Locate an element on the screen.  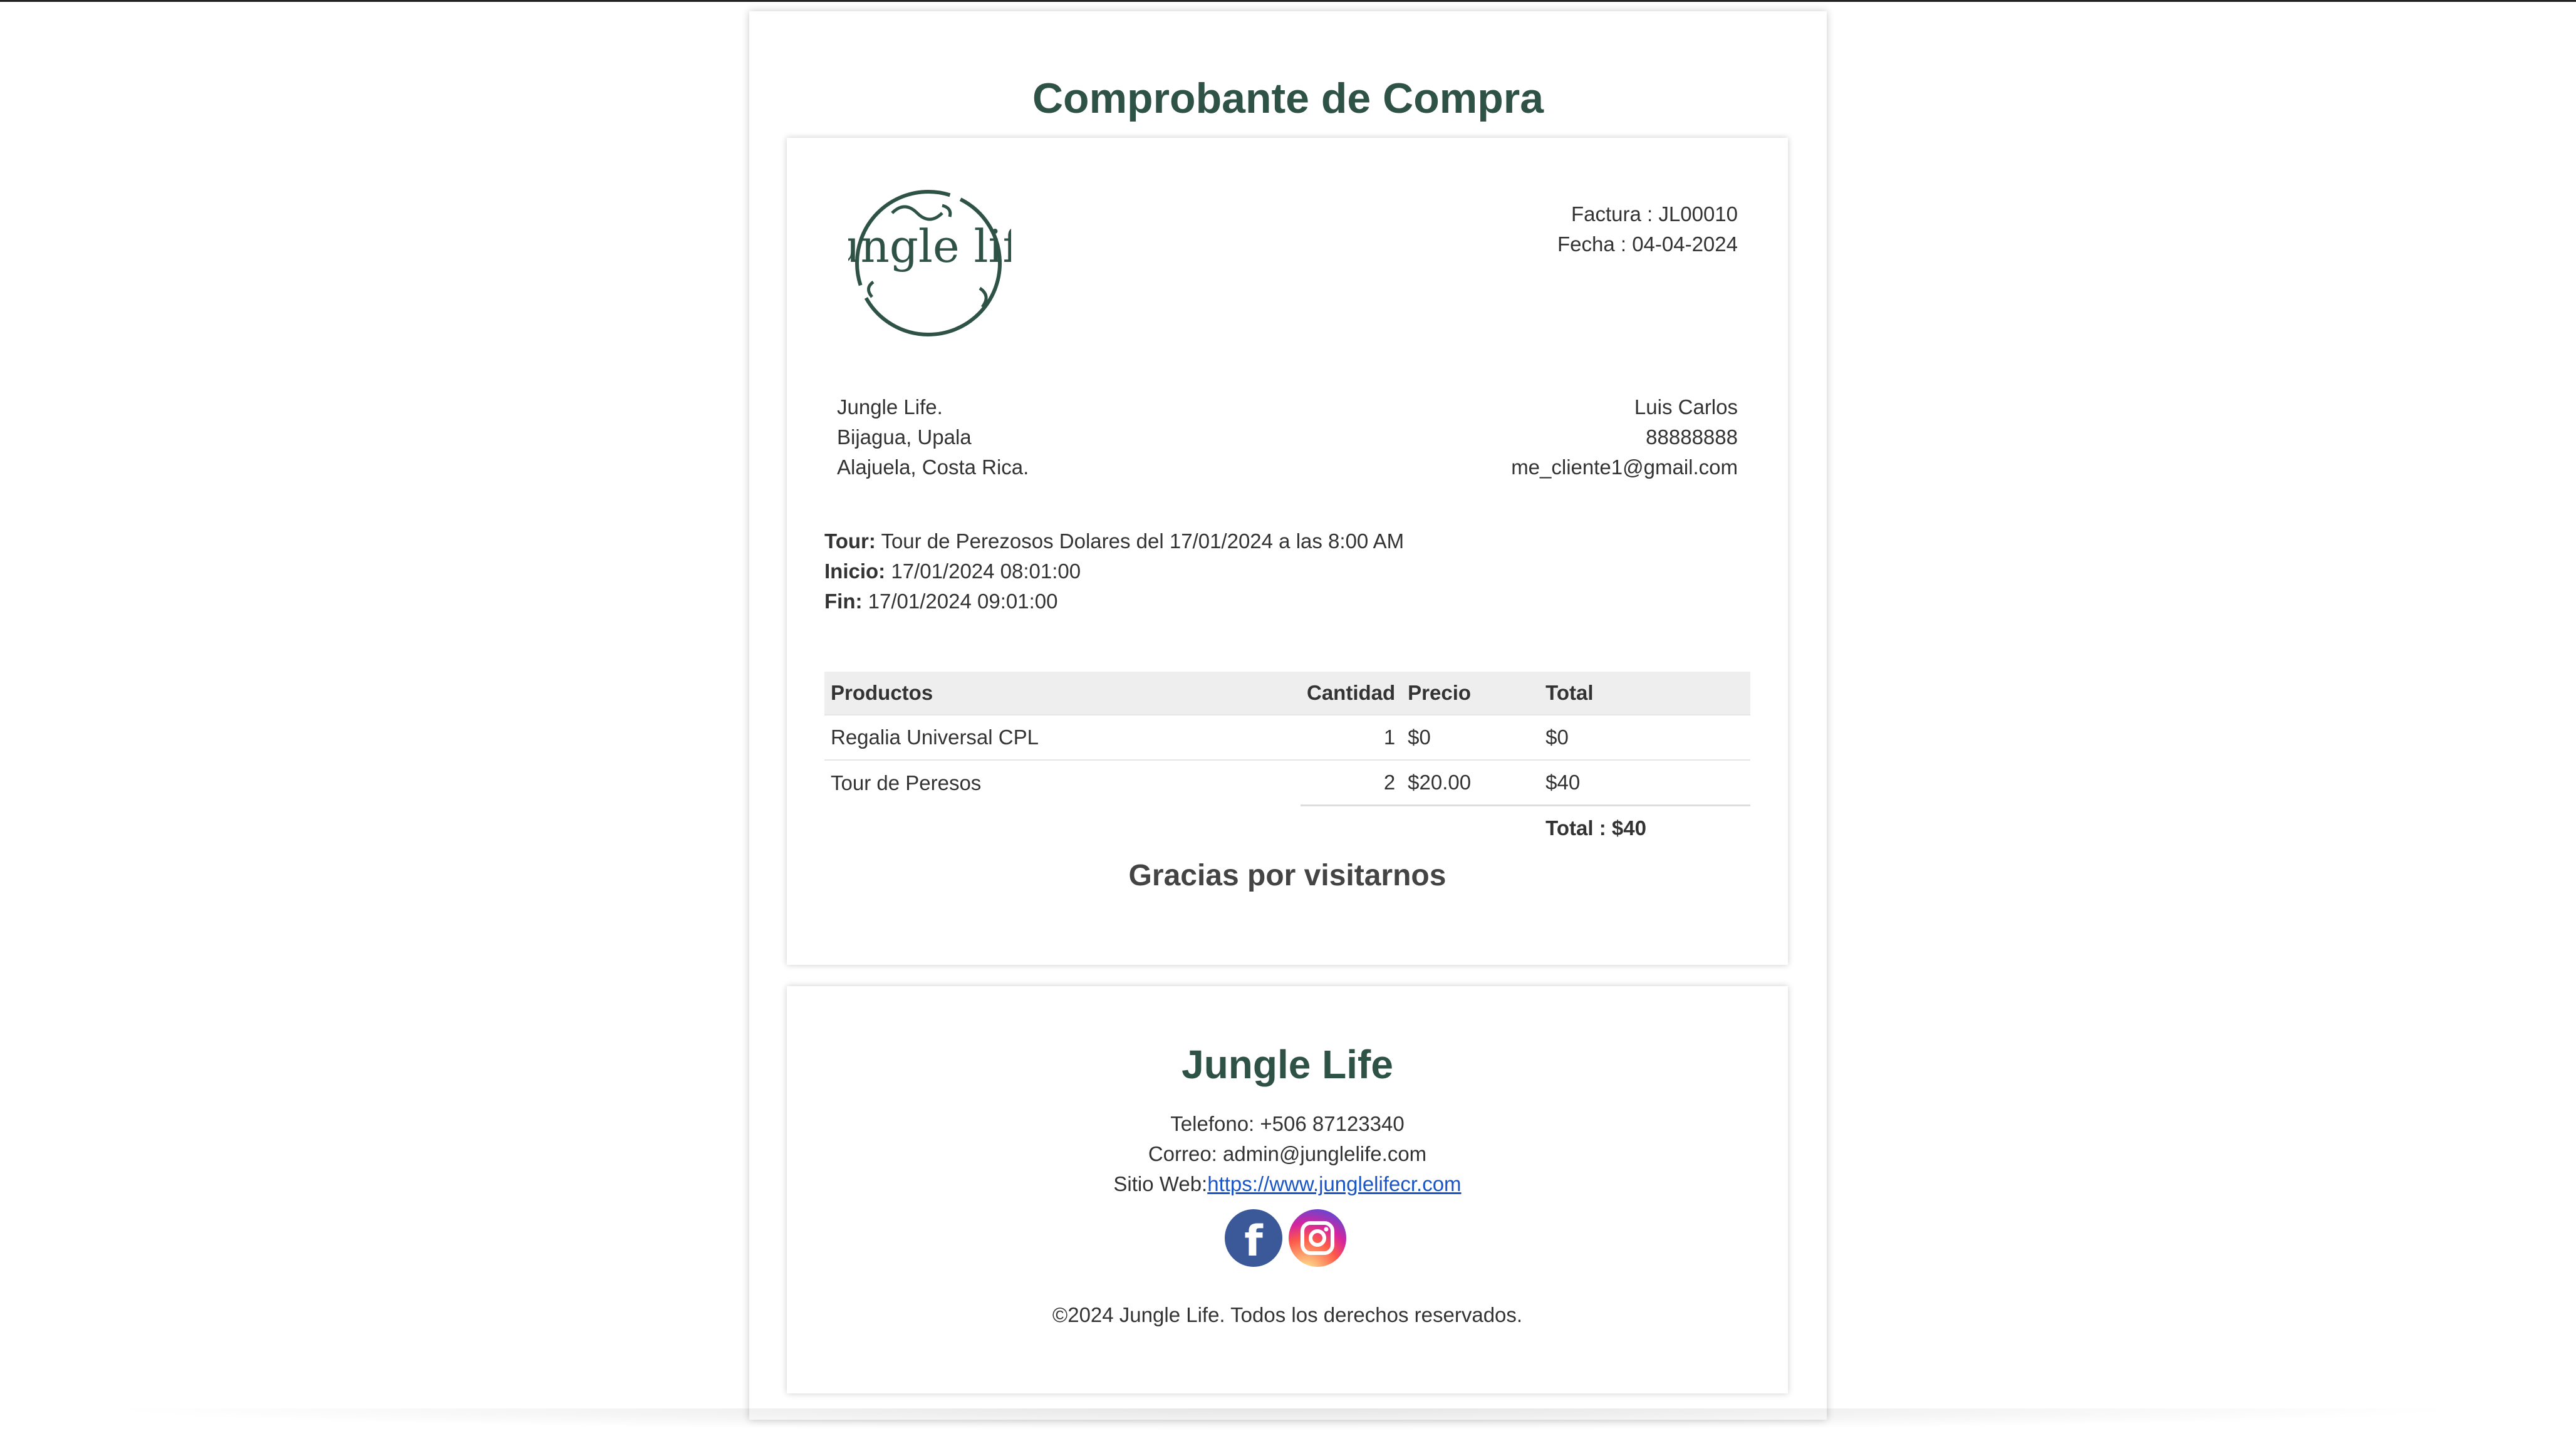
instagram-glyph is located at coordinates (1317, 1238).